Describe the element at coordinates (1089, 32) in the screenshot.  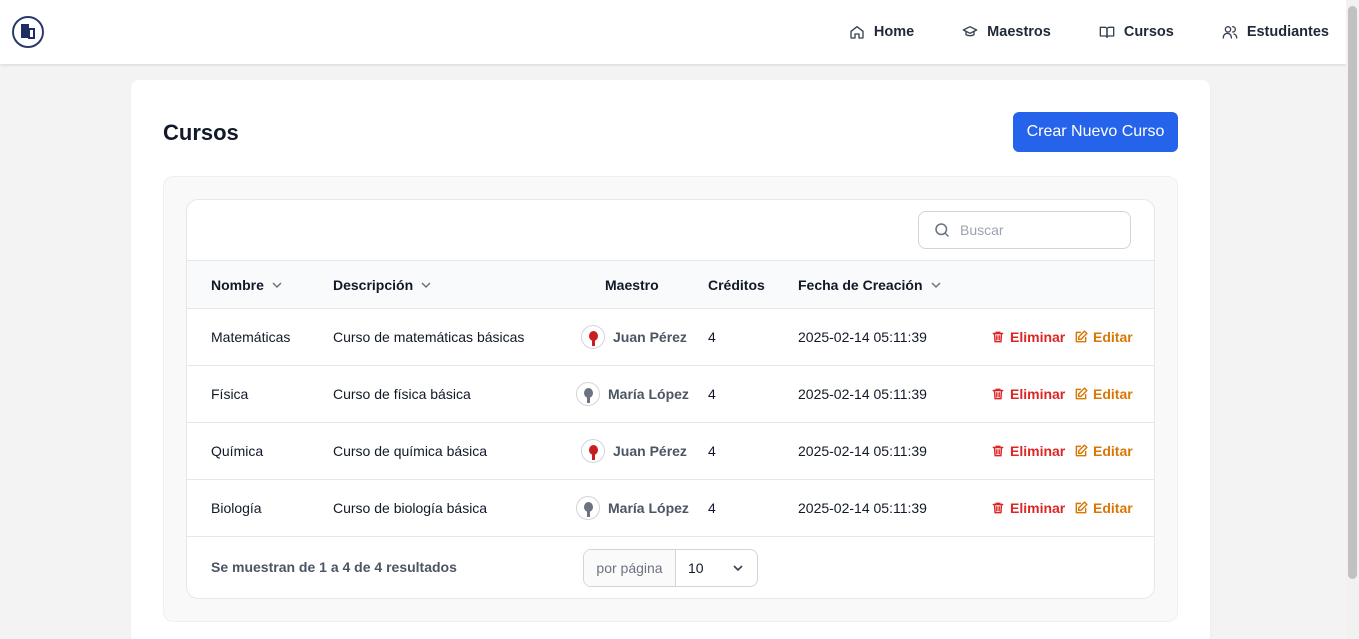
I see `main-nav: Home Maestros Cursos Estudiantes` at that location.